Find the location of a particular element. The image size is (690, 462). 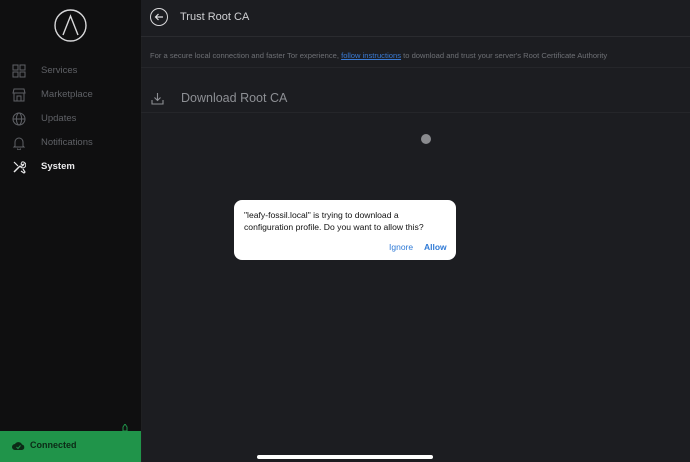

sidebar-item-label: System is located at coordinates (58, 166).